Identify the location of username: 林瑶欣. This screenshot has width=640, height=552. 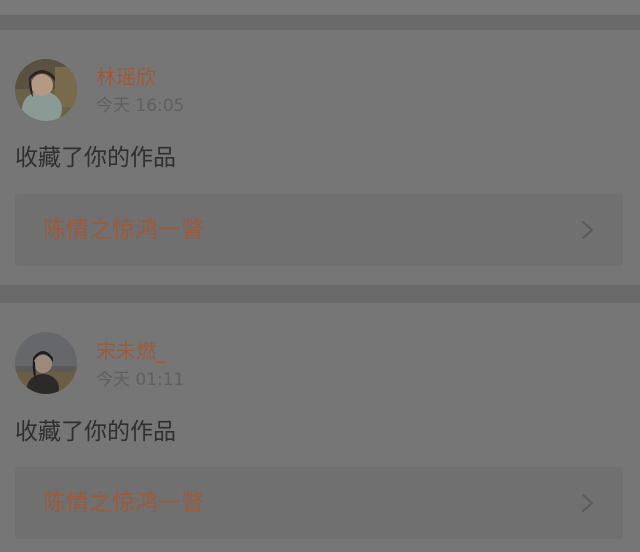
(126, 77).